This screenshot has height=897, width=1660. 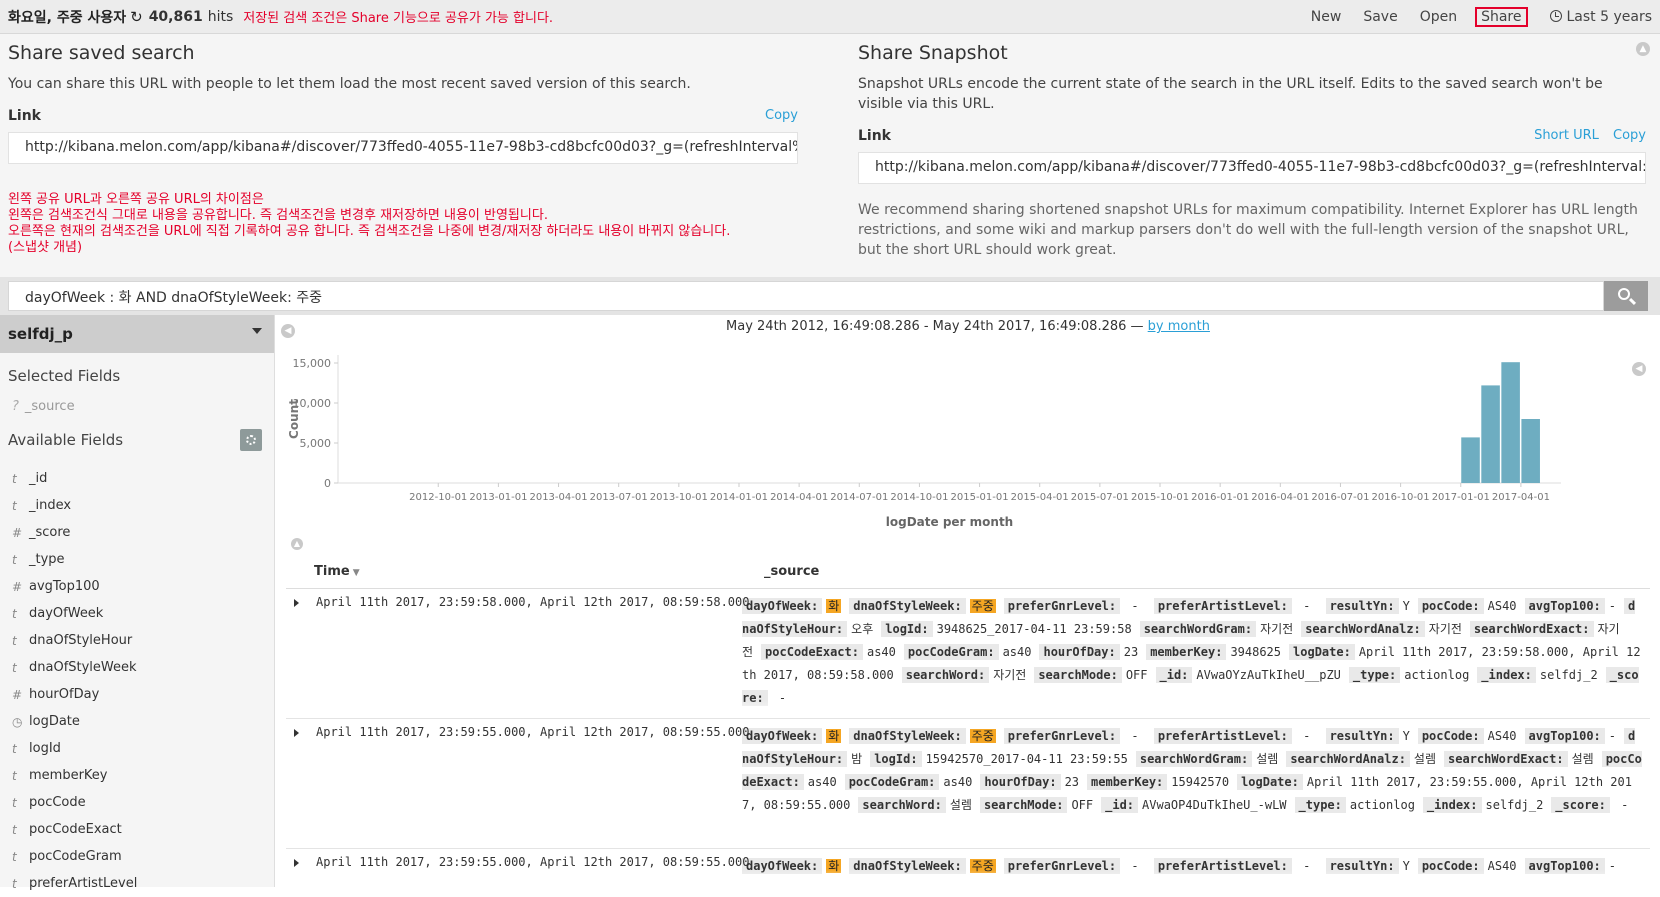 I want to click on field-settings-button, so click(x=251, y=440).